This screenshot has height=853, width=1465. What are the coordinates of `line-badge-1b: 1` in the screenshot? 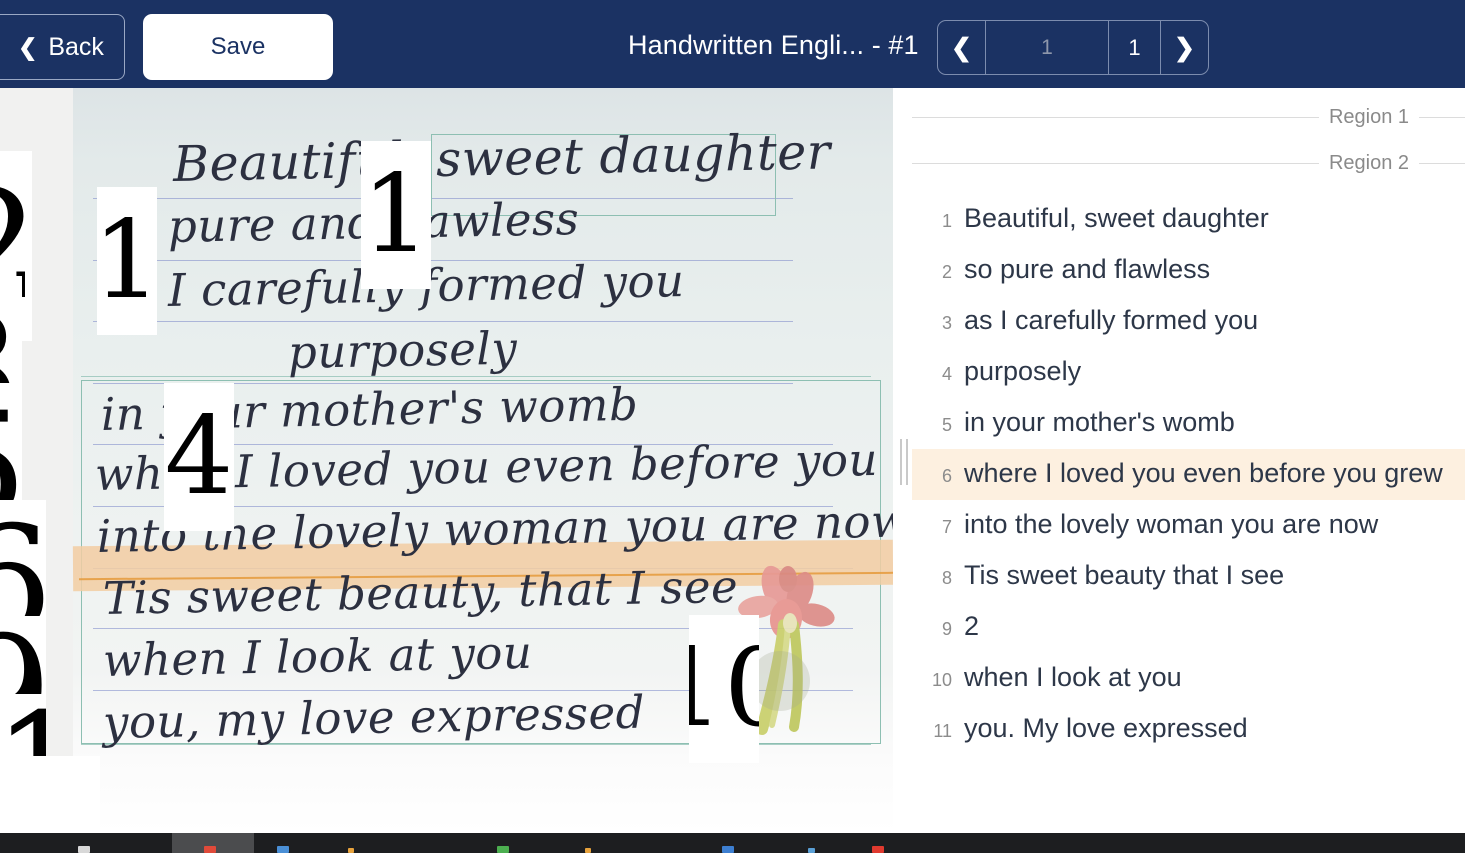 It's located at (396, 215).